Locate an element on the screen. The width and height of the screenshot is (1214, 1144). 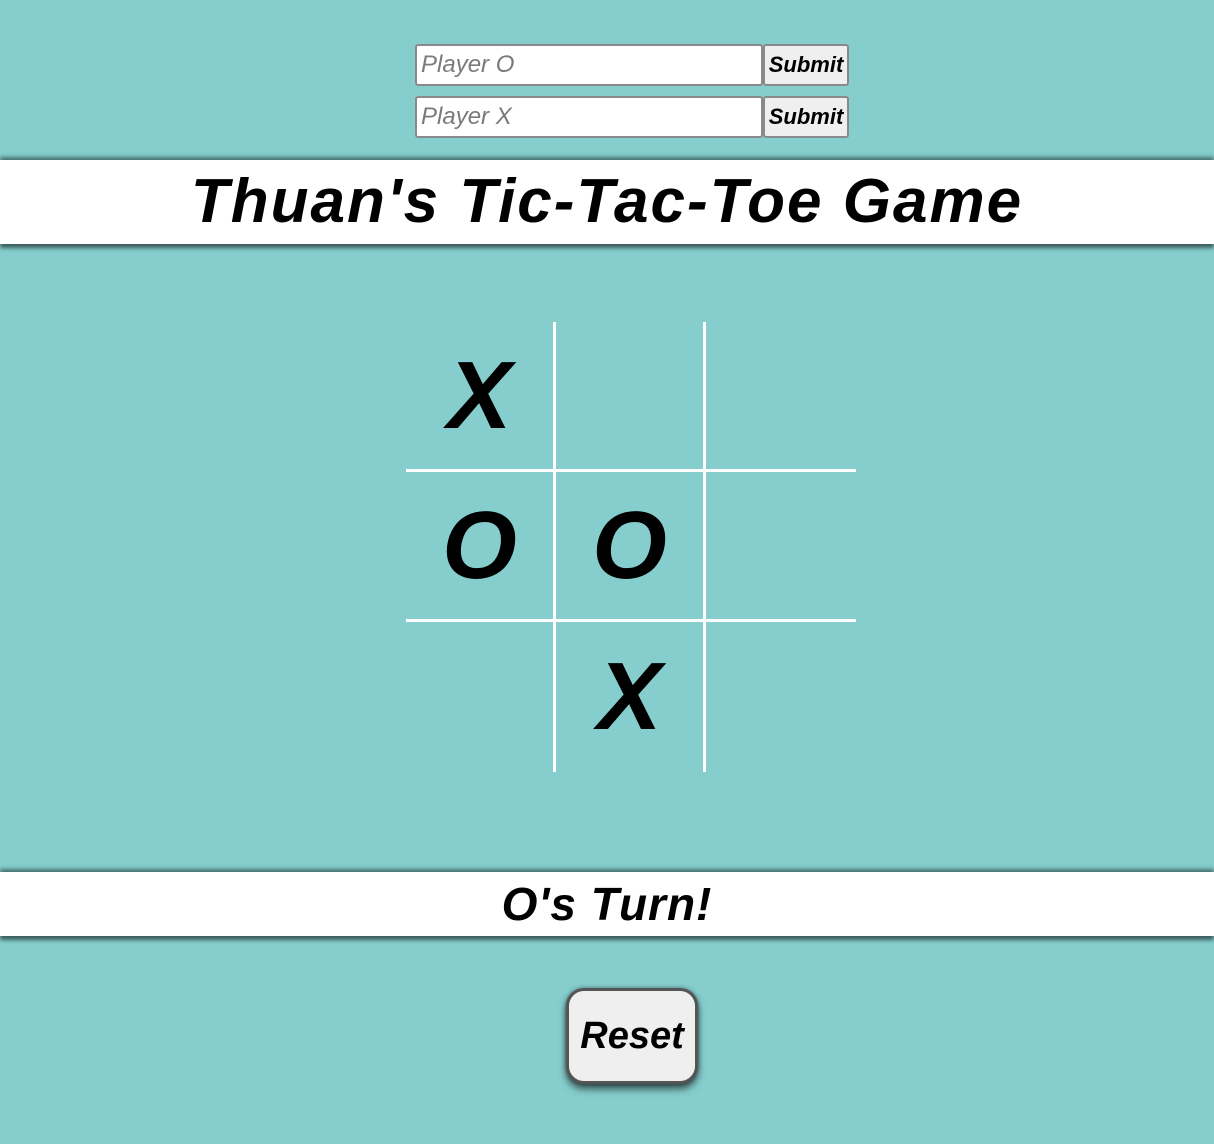
turn-status: O's Turn! is located at coordinates (607, 904).